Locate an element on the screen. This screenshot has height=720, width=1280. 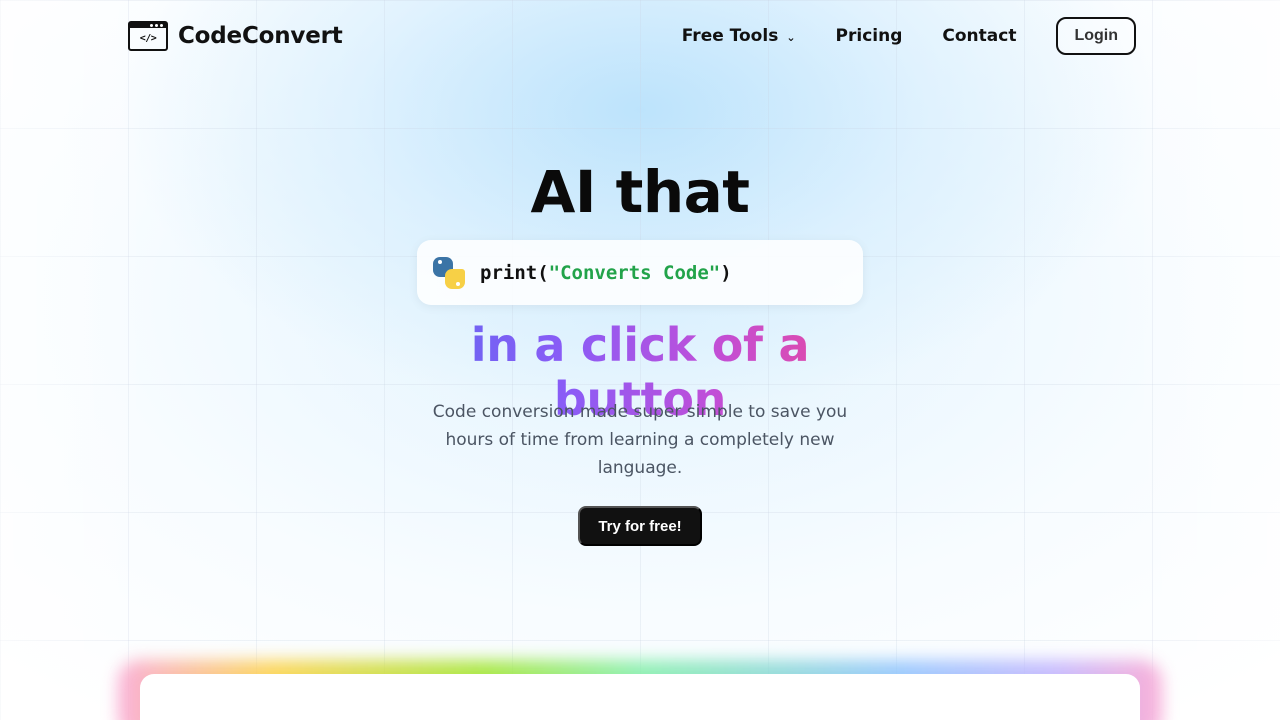
code-window-icon: </> is located at coordinates (148, 36).